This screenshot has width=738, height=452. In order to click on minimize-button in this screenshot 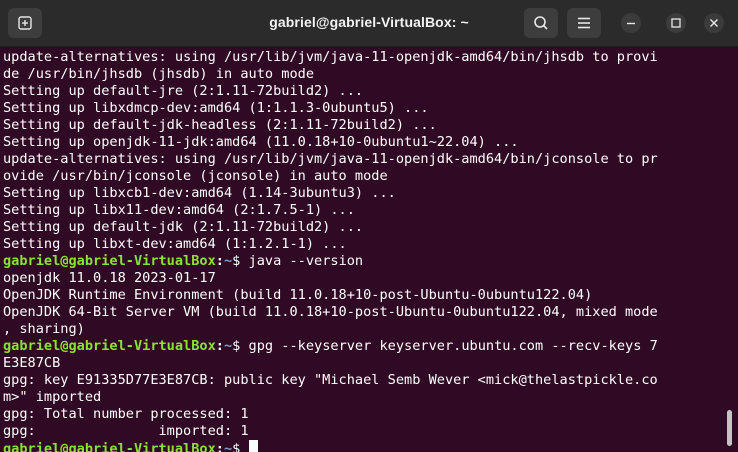, I will do `click(631, 23)`.